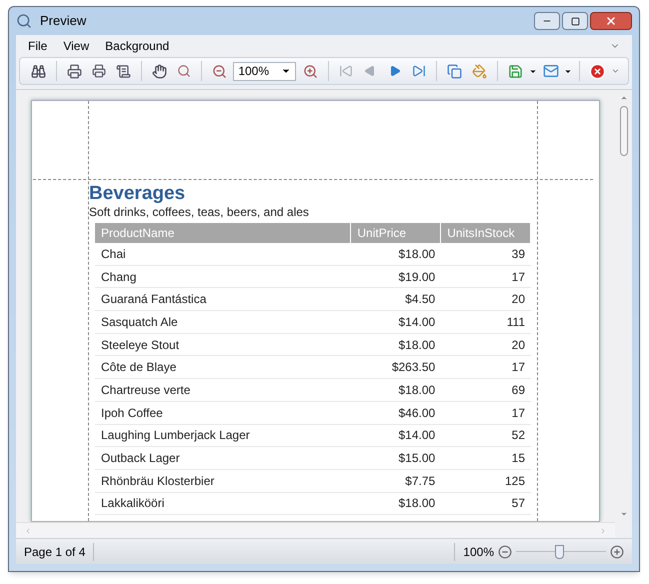 This screenshot has height=584, width=649. What do you see at coordinates (413, 367) in the screenshot?
I see `table-cell-text: $263.50` at bounding box center [413, 367].